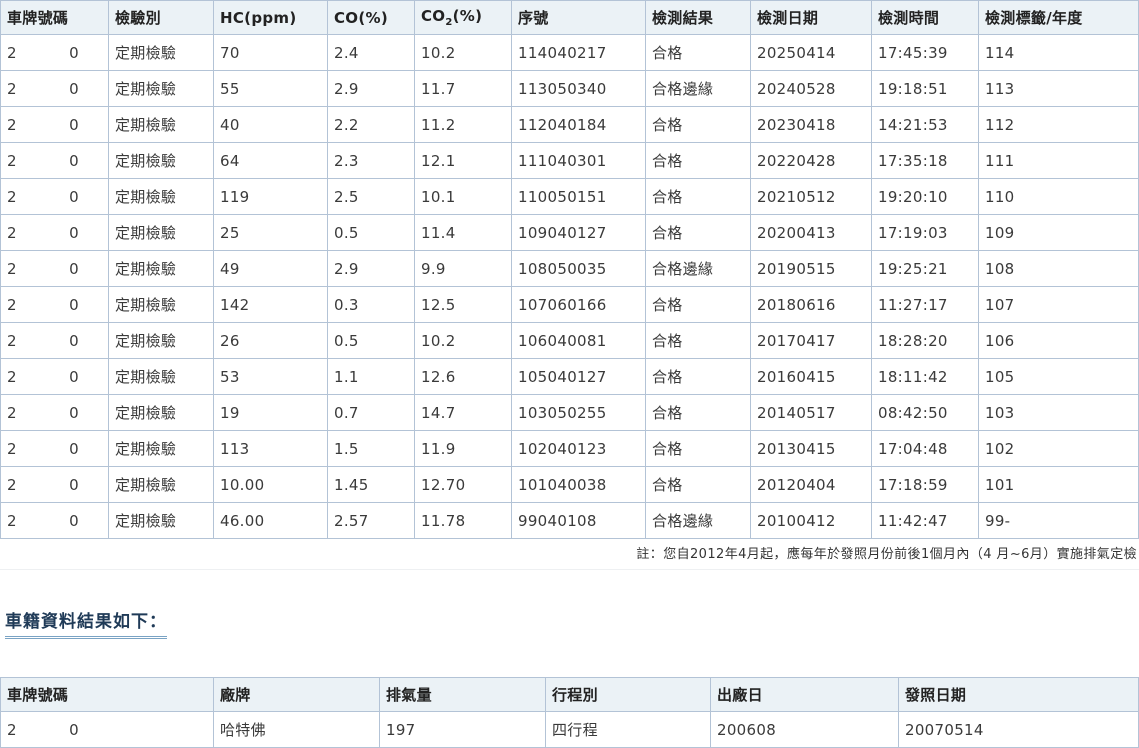 The width and height of the screenshot is (1139, 748). I want to click on co-cell: 0.5, so click(371, 232).